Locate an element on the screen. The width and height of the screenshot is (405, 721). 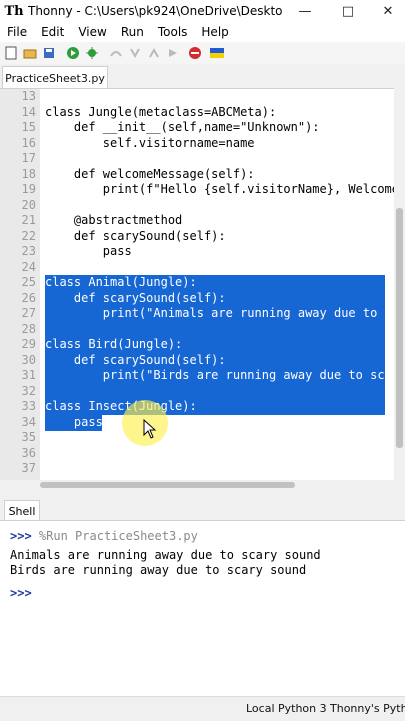
tab-shell: Shell is located at coordinates (22, 510).